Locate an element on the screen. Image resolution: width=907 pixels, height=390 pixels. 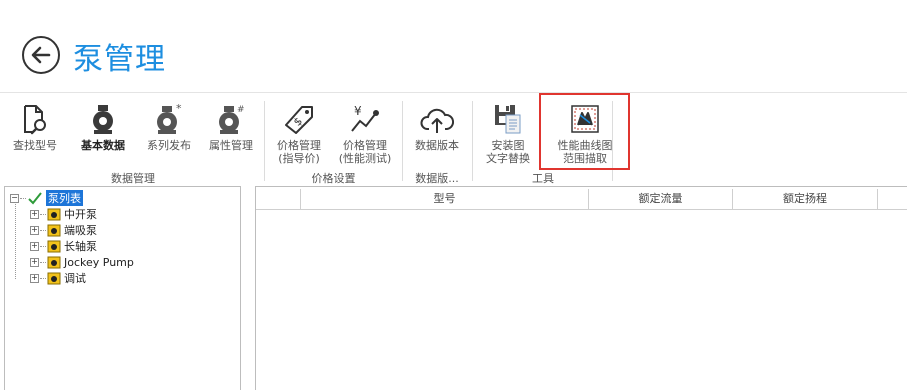
basic-data-label: 基本数据 is located at coordinates (103, 145).